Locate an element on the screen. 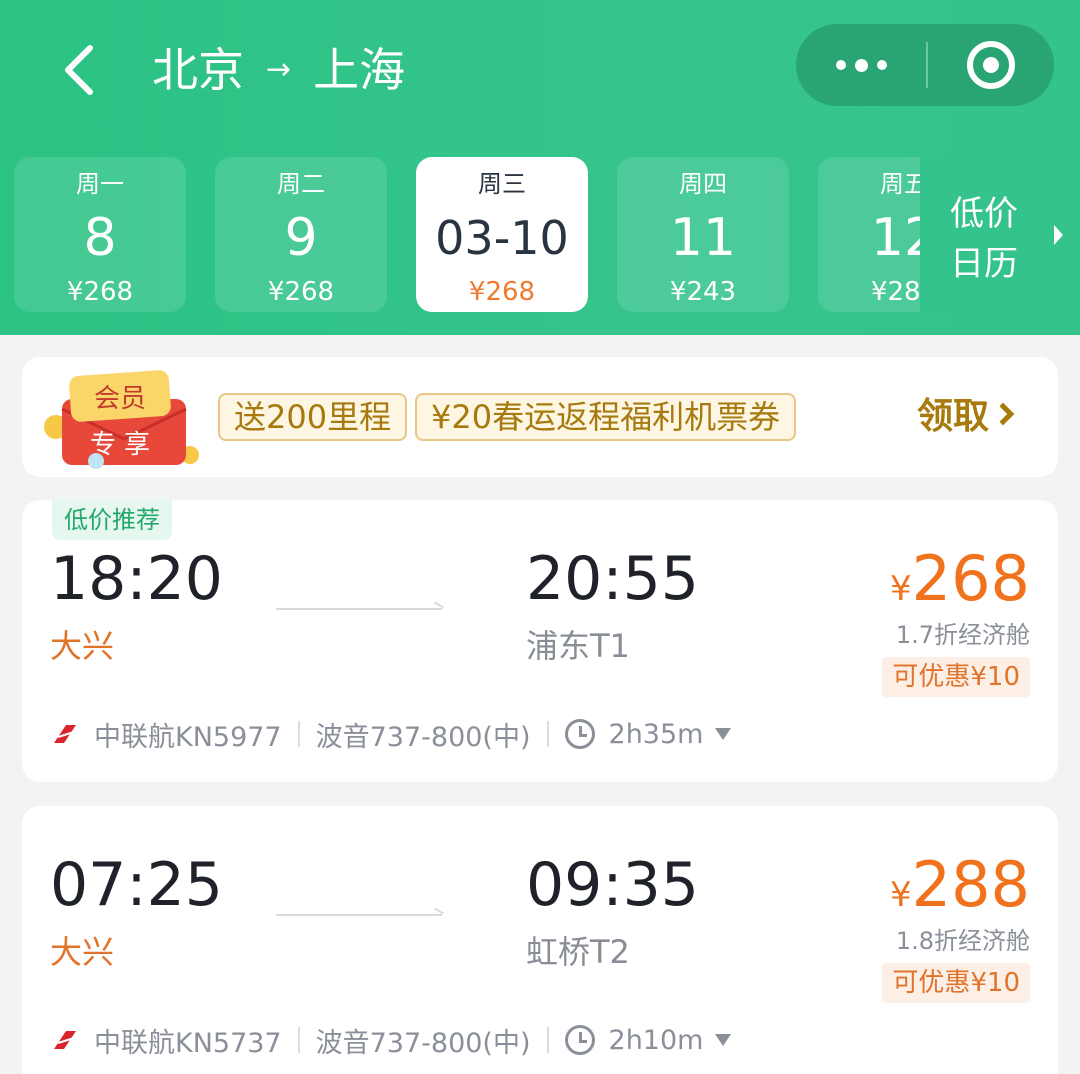  caret-right-icon is located at coordinates (1058, 235).